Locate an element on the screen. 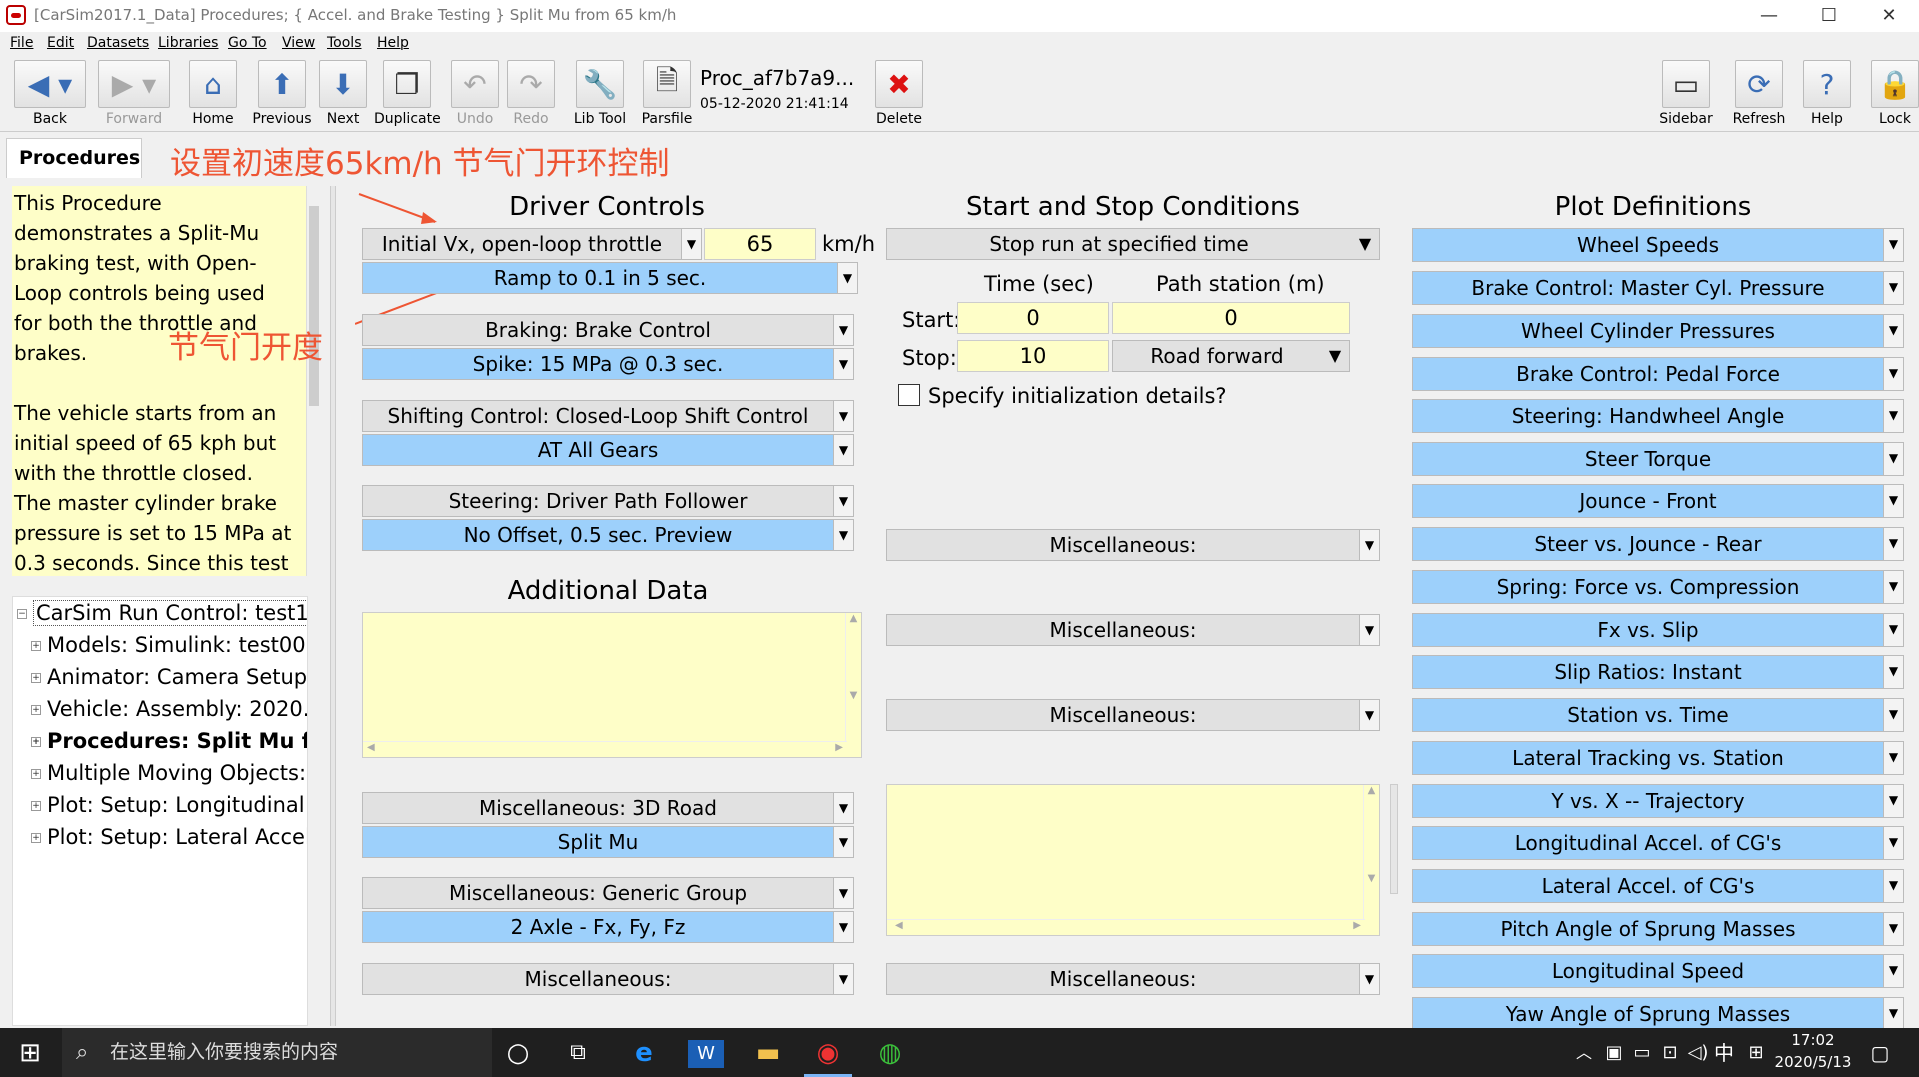  plot-definition-select: Brake Control: Pedal Force ▼ is located at coordinates (1658, 374).